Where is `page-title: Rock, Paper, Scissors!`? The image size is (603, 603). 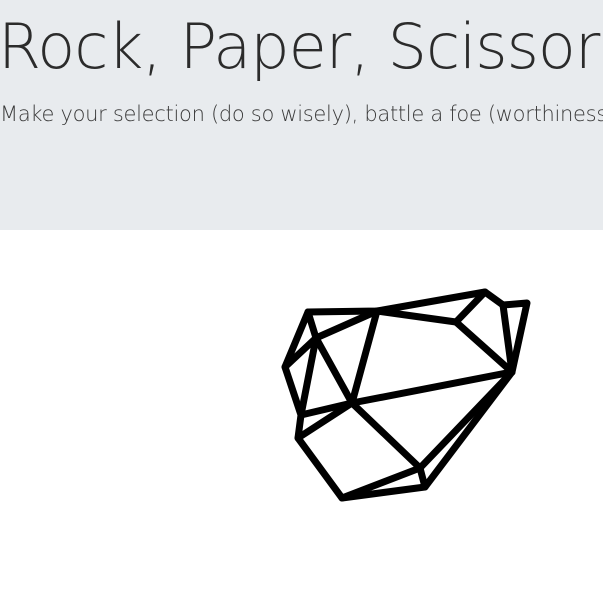
page-title: Rock, Paper, Scissors! is located at coordinates (301, 46).